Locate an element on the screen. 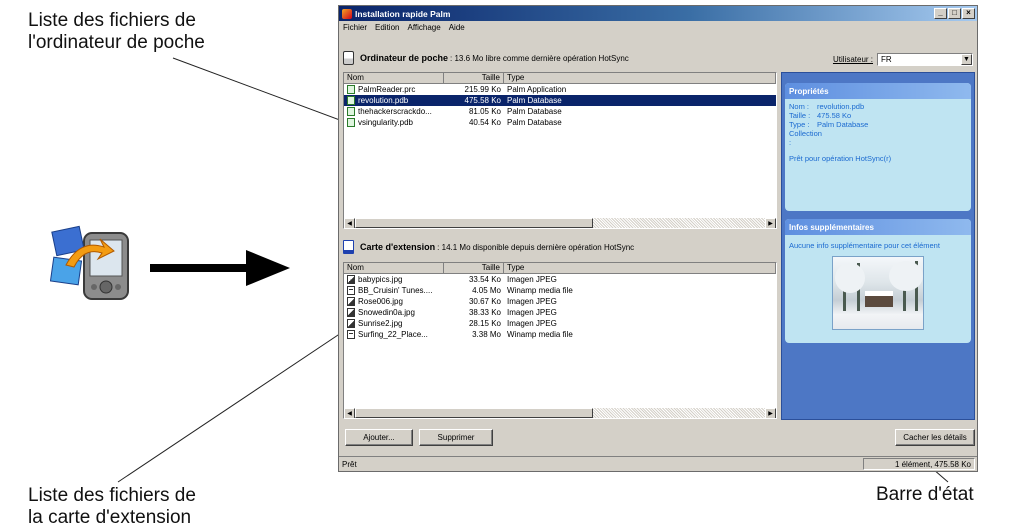  window-title: Installation rapide Palm is located at coordinates (403, 13).